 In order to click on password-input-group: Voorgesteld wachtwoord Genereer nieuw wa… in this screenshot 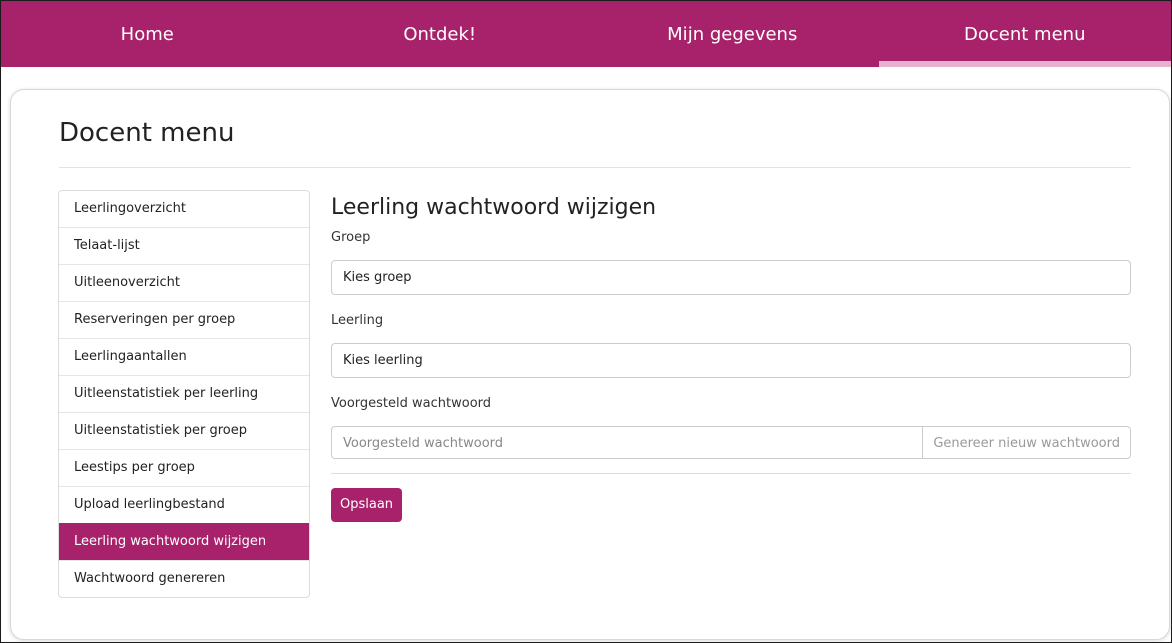, I will do `click(731, 442)`.